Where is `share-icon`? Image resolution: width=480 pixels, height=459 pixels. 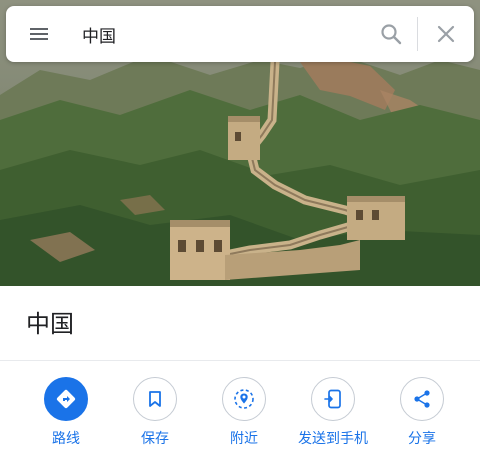
share-icon is located at coordinates (422, 399).